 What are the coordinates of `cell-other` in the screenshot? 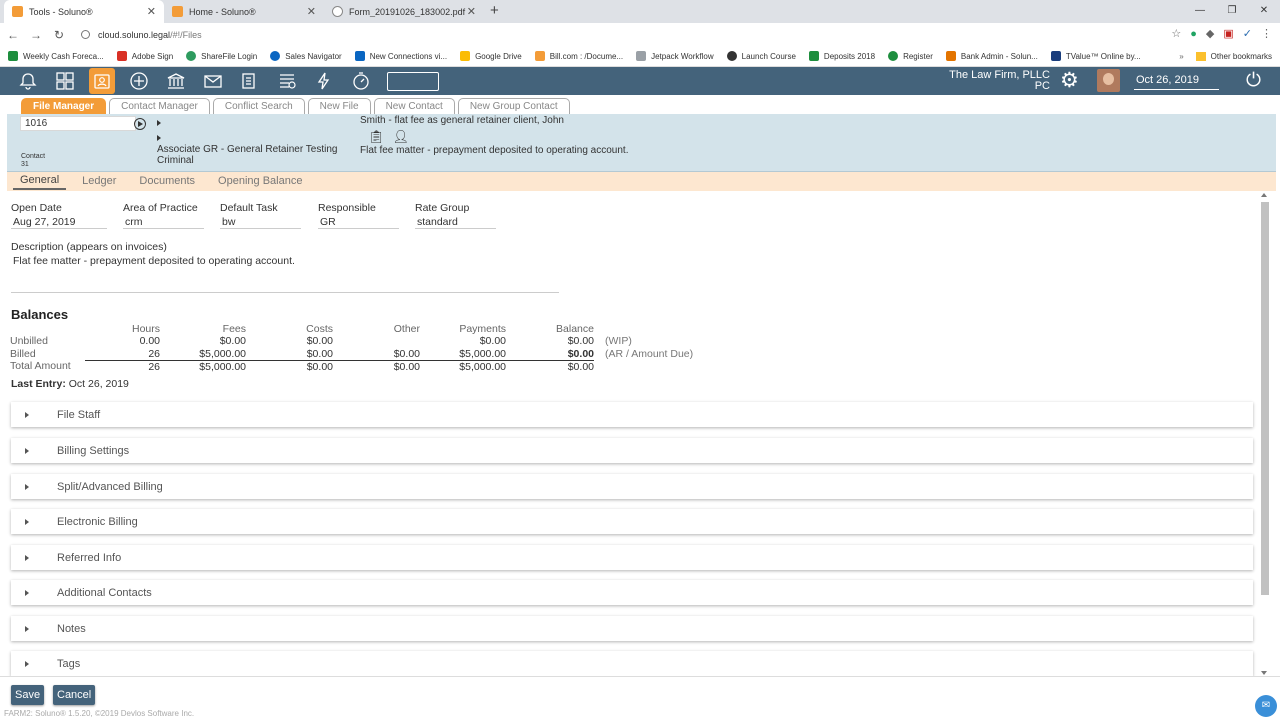 It's located at (376, 341).